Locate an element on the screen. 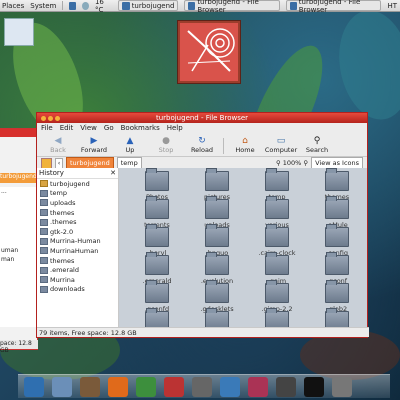 The image size is (400, 400). chat-icon is located at coordinates (174, 386).